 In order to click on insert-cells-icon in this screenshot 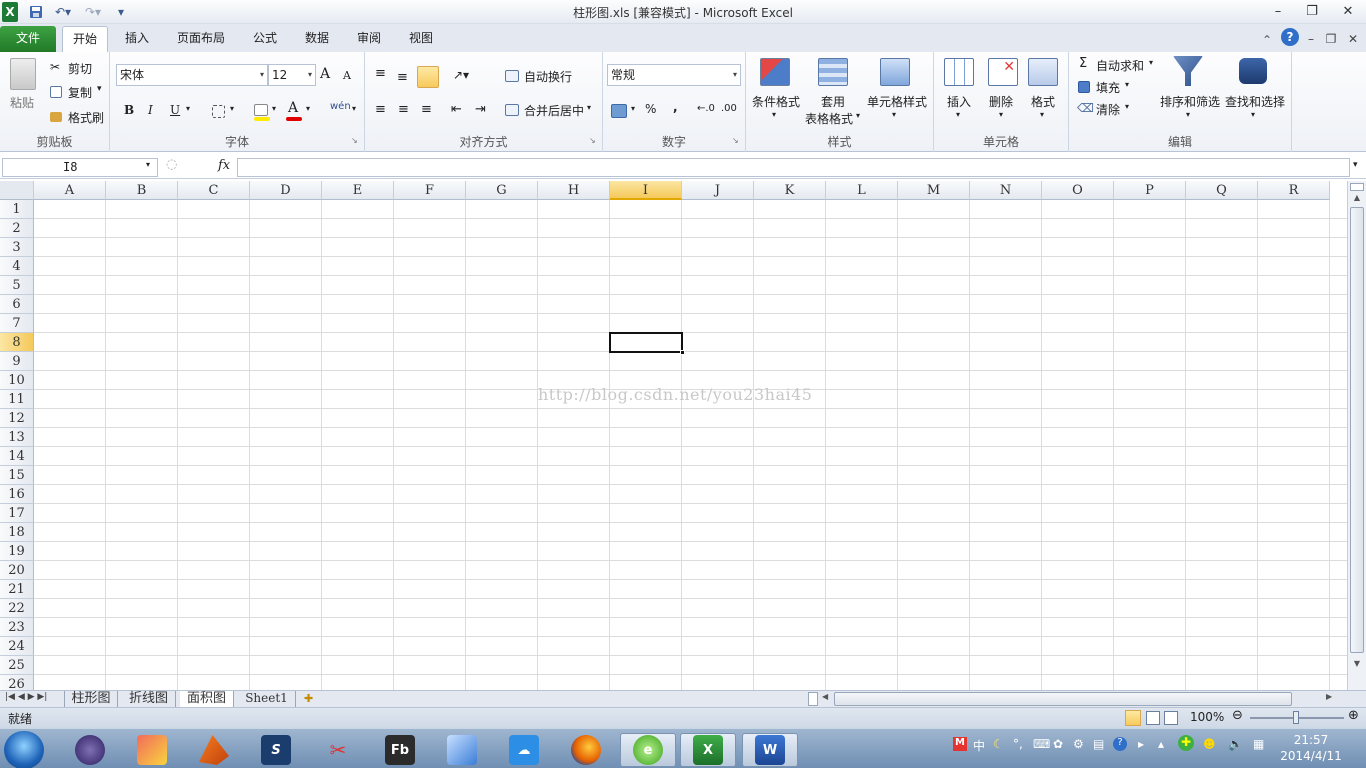, I will do `click(959, 72)`.